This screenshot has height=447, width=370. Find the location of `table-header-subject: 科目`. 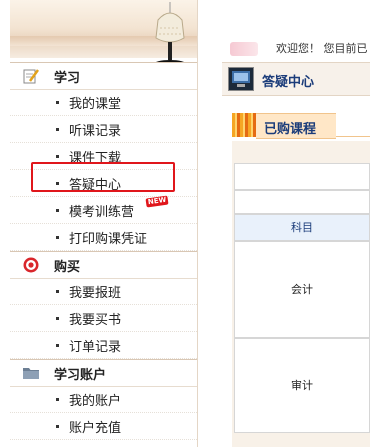

table-header-subject: 科目 is located at coordinates (302, 227).